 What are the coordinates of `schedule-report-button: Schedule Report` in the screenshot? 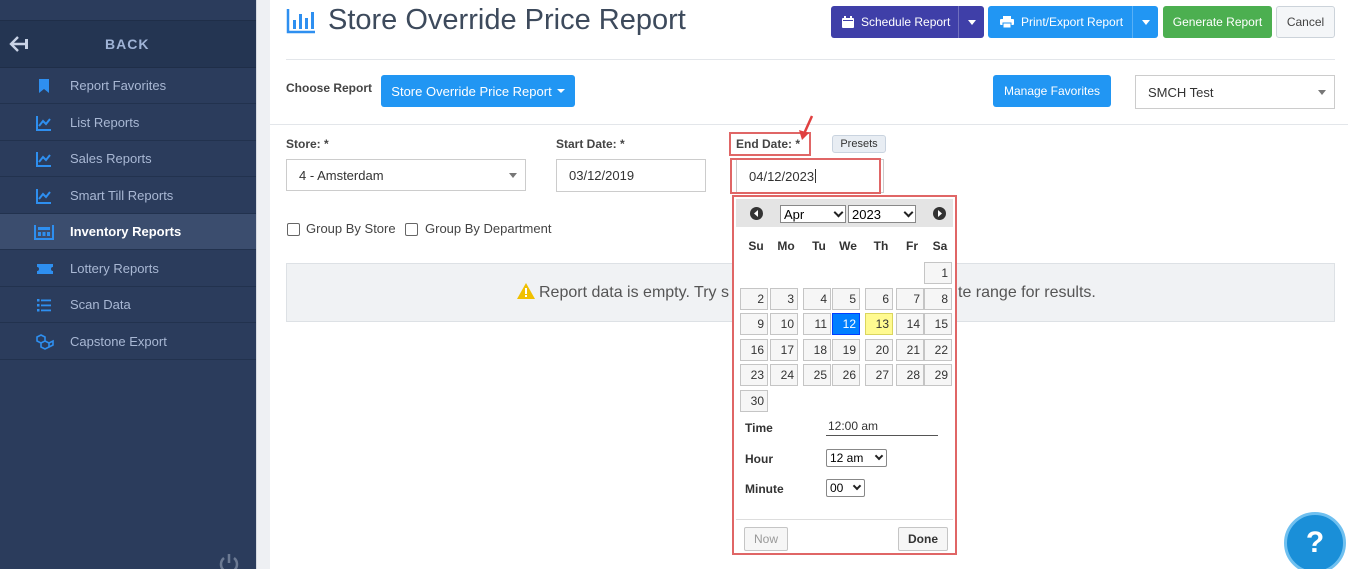 It's located at (907, 22).